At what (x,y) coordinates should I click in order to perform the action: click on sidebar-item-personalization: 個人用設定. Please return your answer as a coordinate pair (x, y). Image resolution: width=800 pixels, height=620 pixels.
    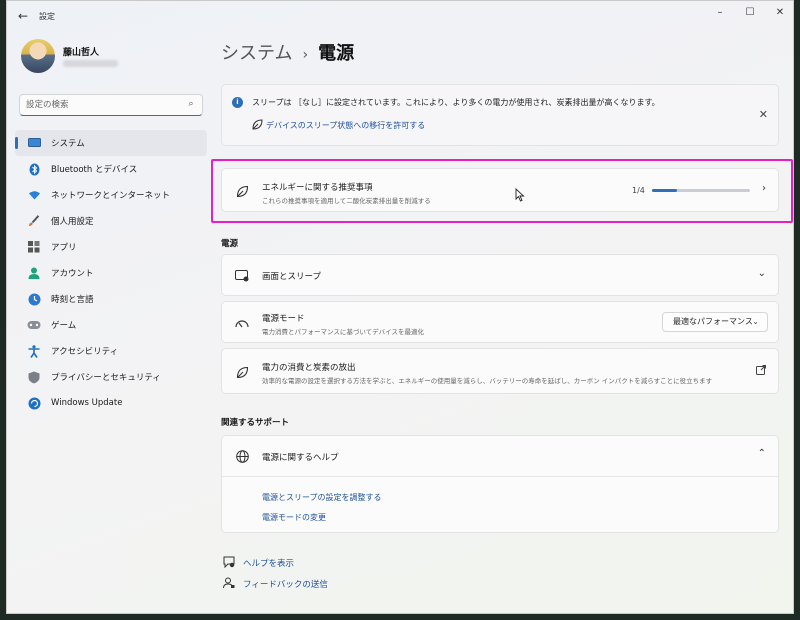
    Looking at the image, I should click on (111, 221).